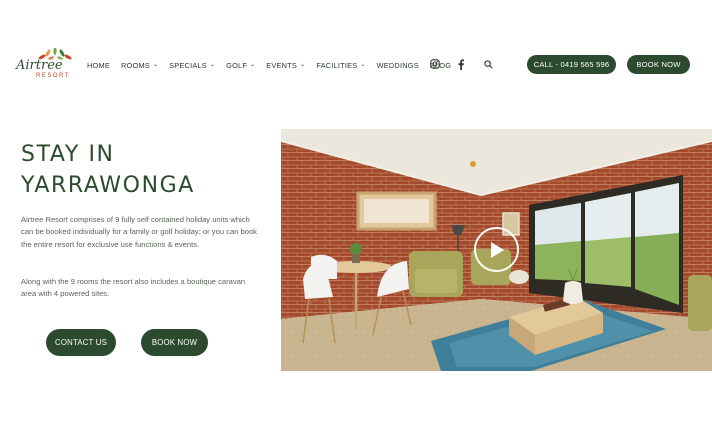 Image resolution: width=712 pixels, height=430 pixels. I want to click on logo-name: Airtree, so click(39, 65).